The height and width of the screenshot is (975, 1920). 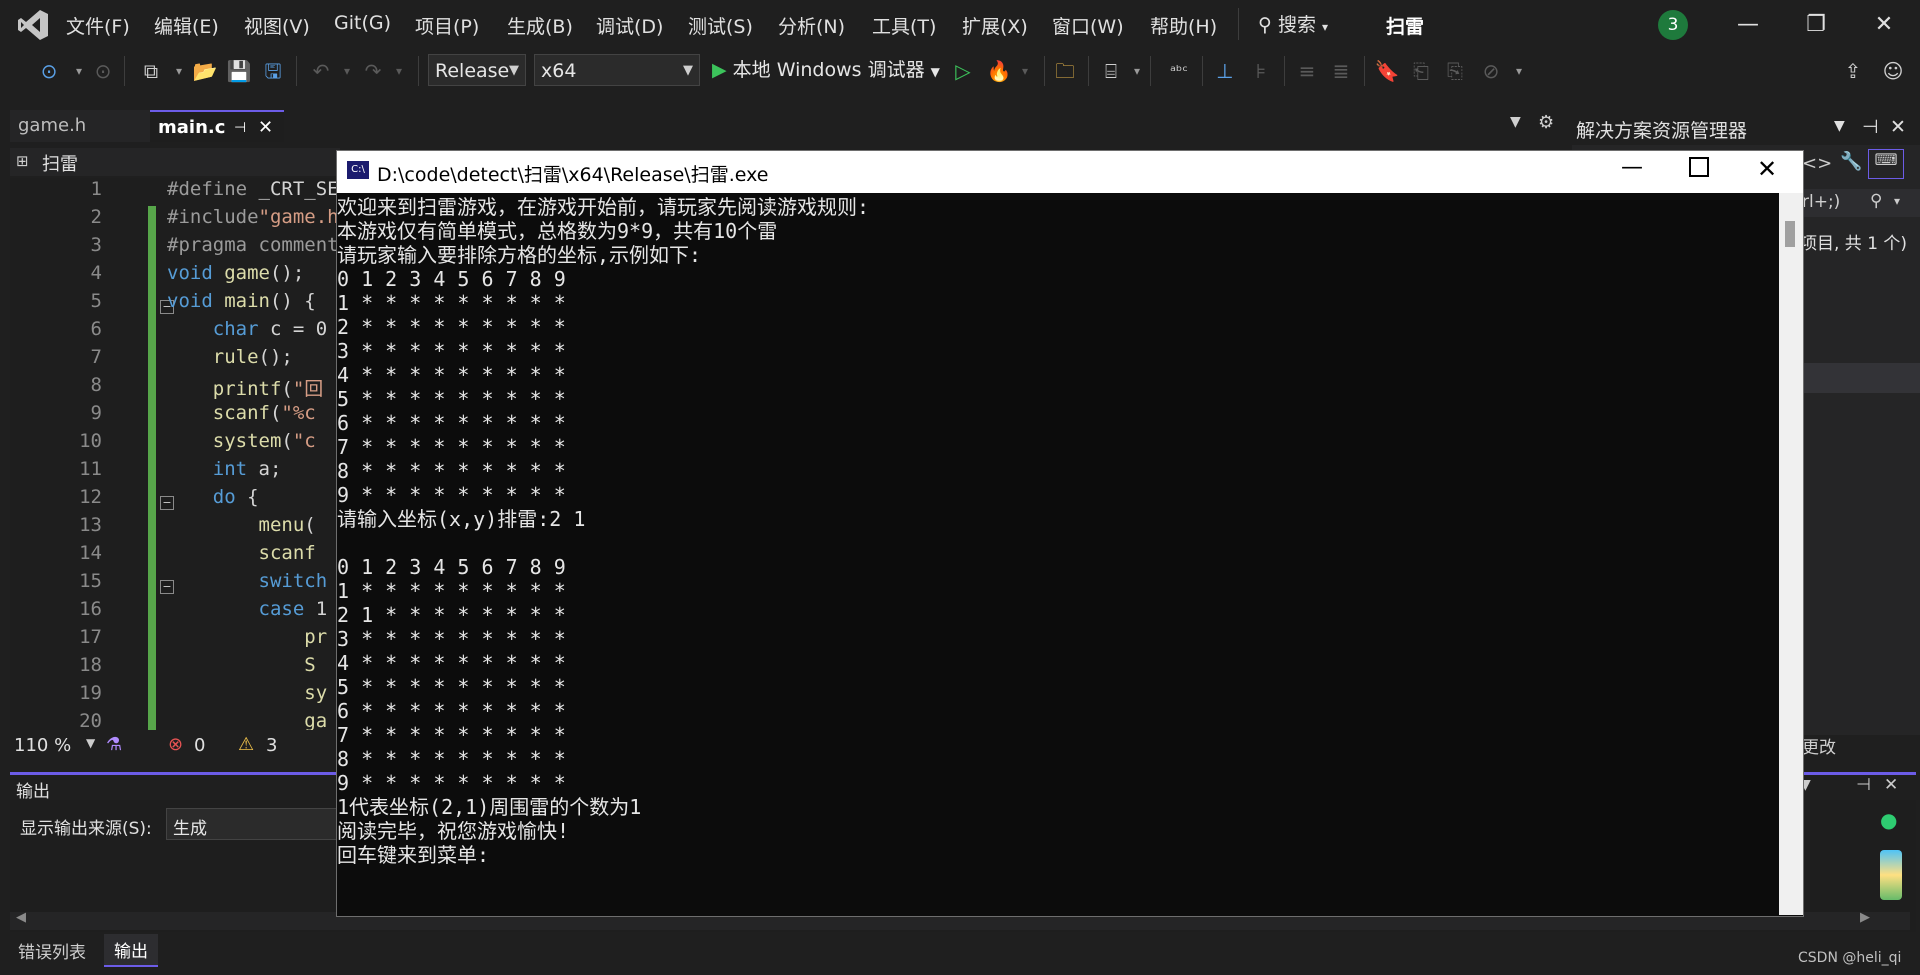 I want to click on share-icon: ⇪, so click(x=1853, y=71).